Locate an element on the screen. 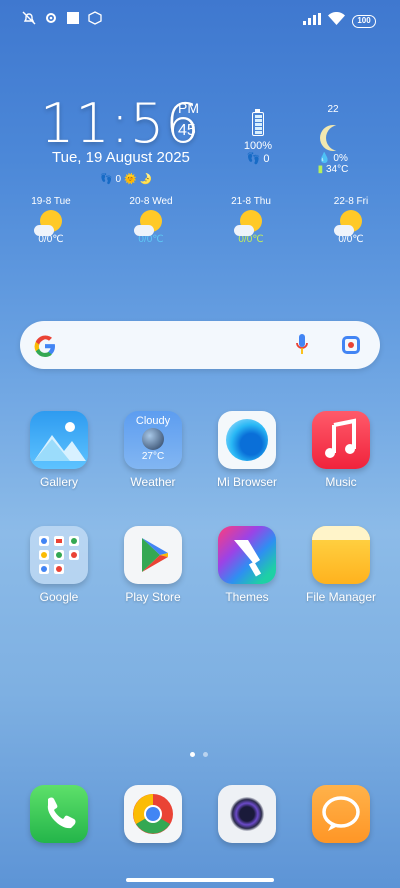 This screenshot has width=400, height=888. page-dot-active is located at coordinates (192, 754).